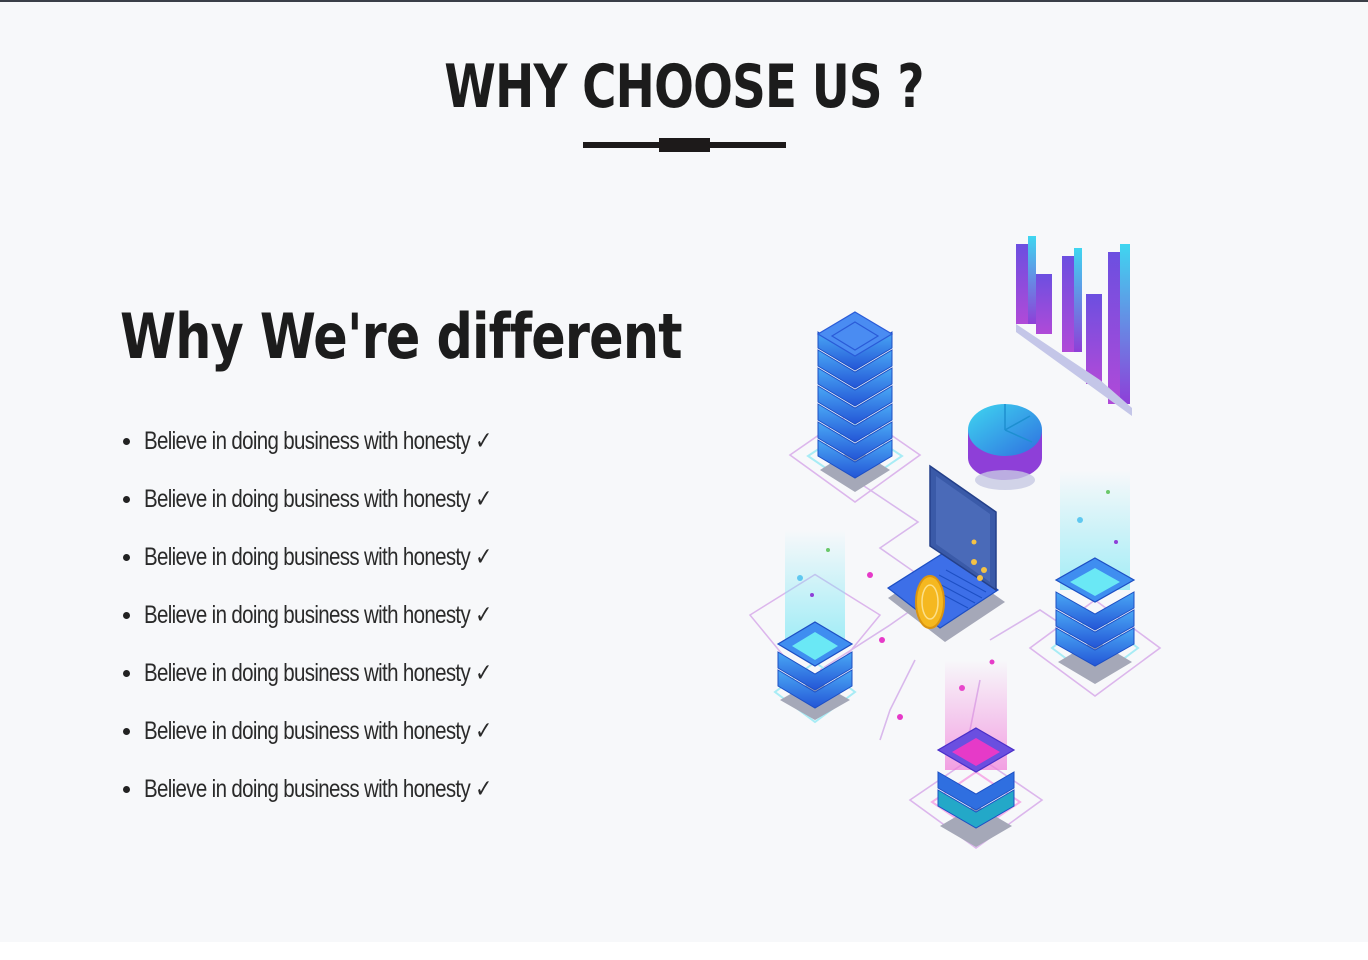 The width and height of the screenshot is (1368, 960). Describe the element at coordinates (684, 87) in the screenshot. I see `section-title: WHY CHOOSE US ?` at that location.